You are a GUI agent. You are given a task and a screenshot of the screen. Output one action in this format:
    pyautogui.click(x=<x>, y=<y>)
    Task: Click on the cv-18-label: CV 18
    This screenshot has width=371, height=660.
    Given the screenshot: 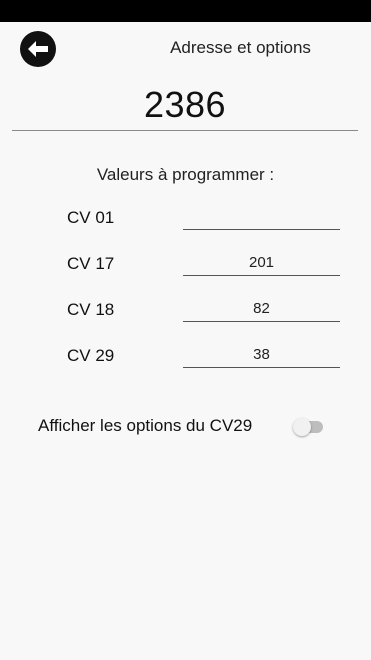 What is the action you would take?
    pyautogui.click(x=91, y=309)
    